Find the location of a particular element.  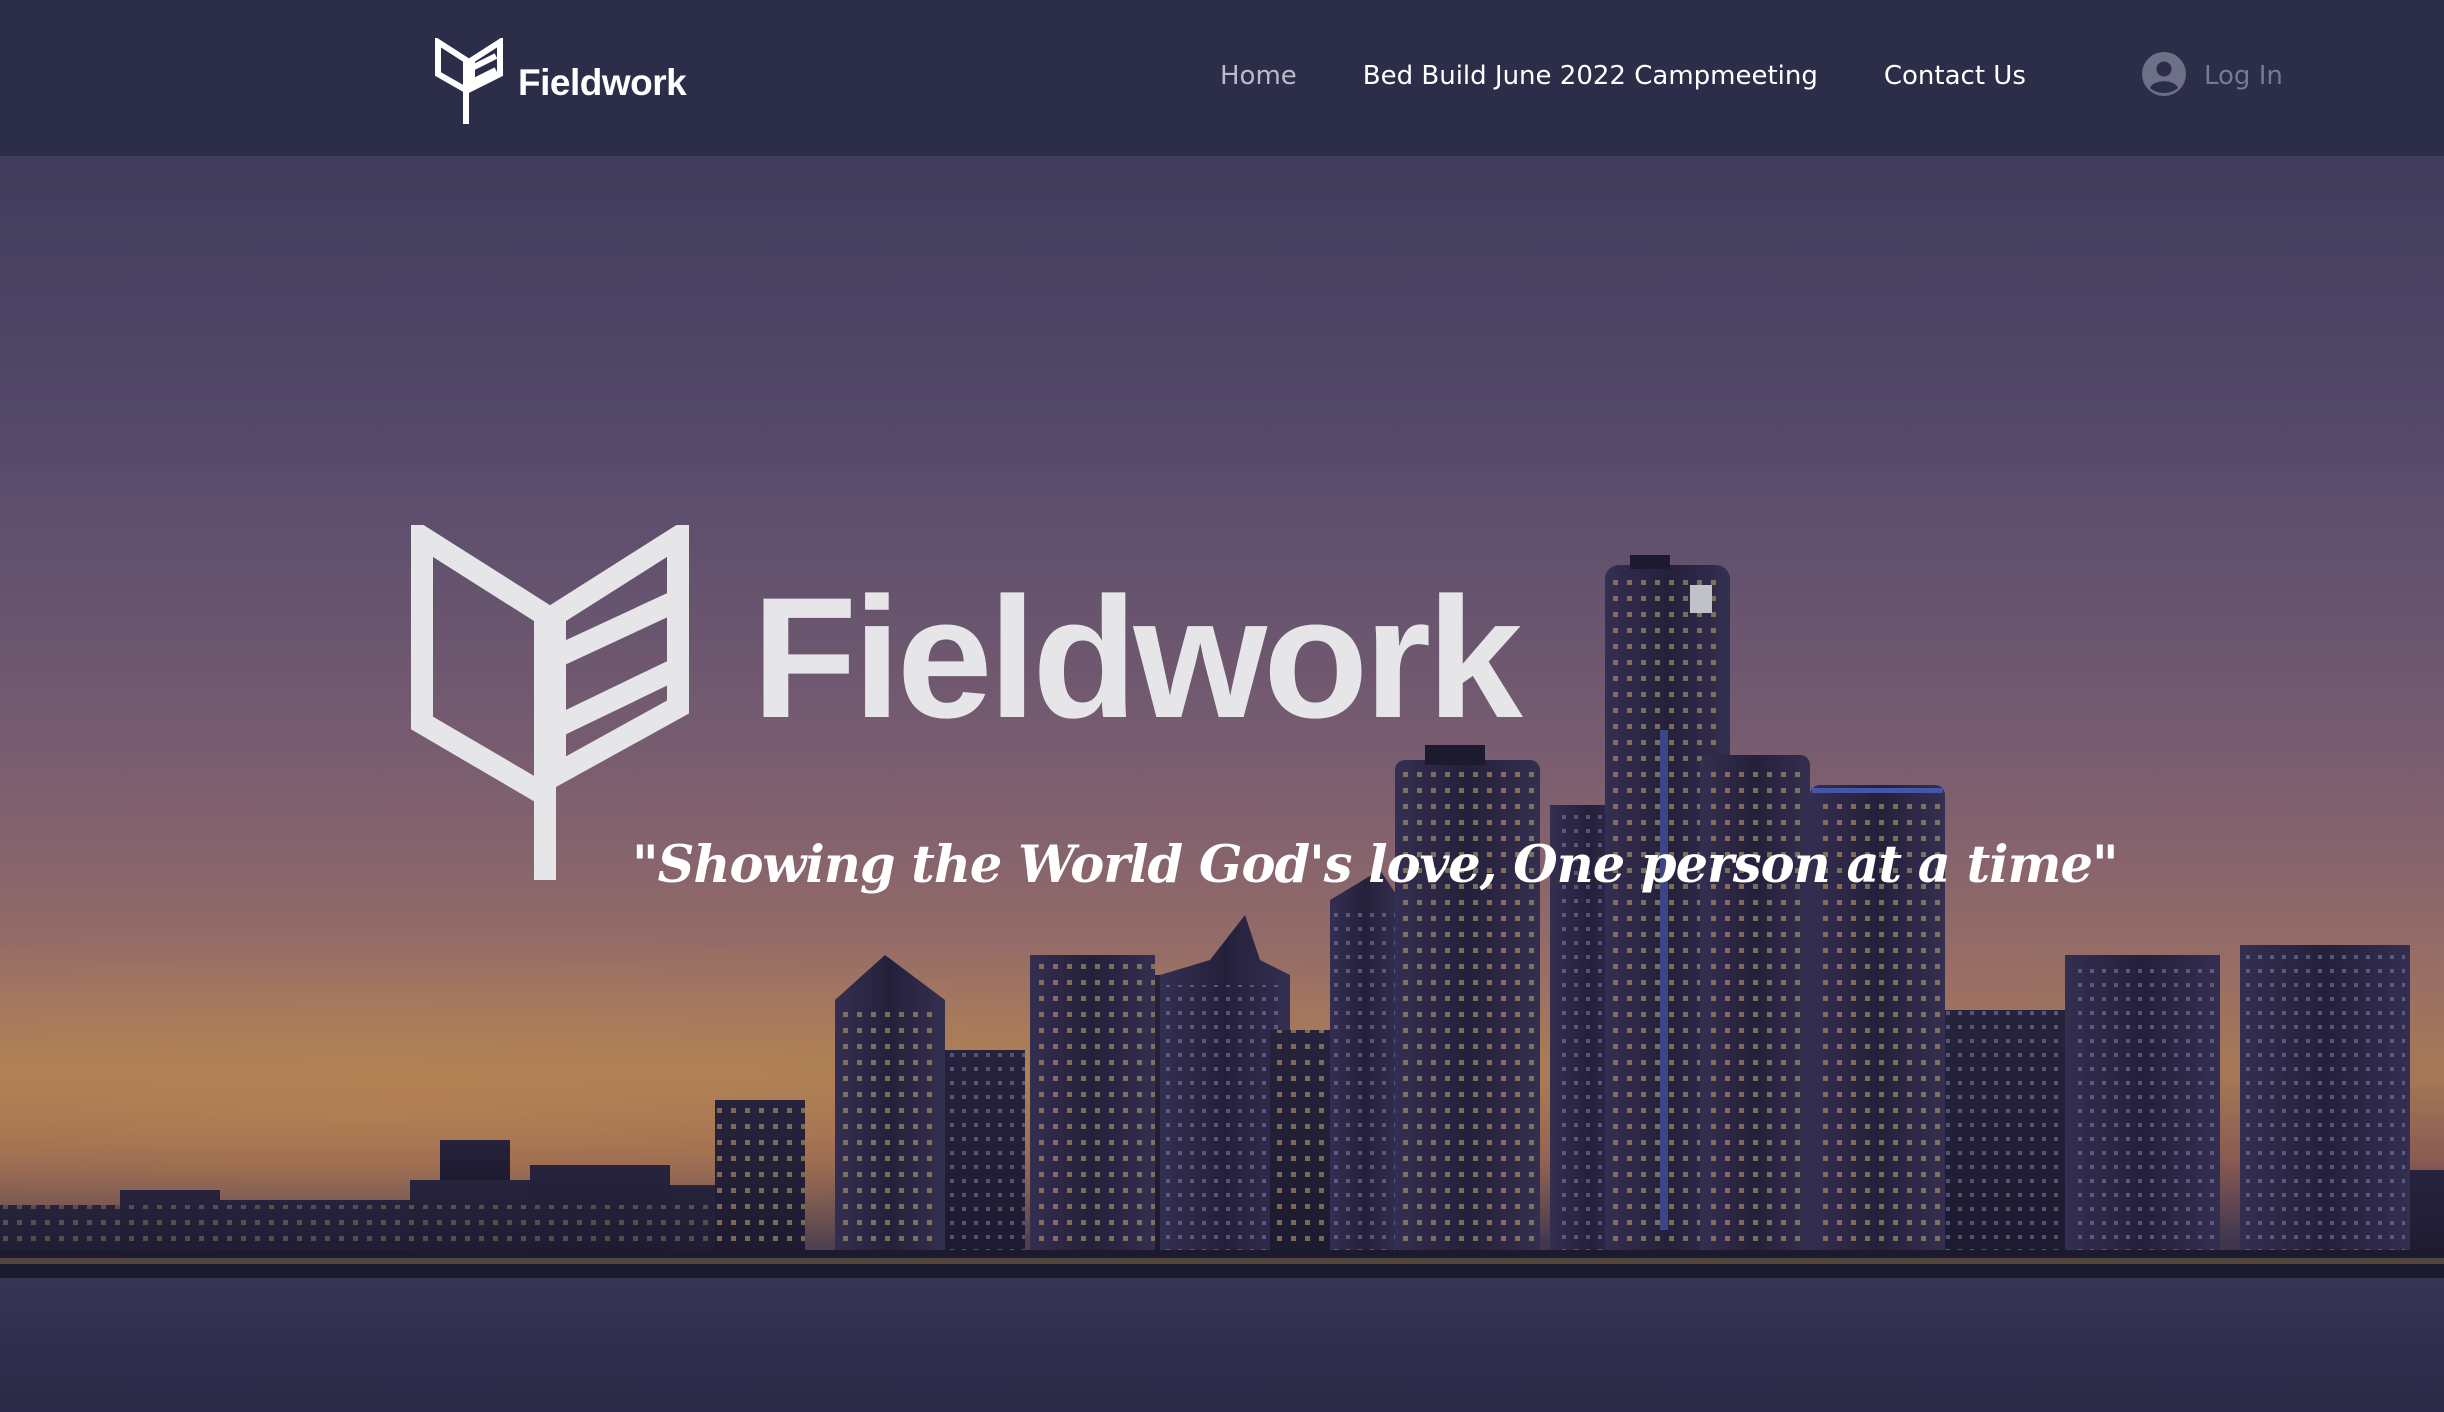

nav-item-contact-us: Contact Us is located at coordinates (1955, 76).